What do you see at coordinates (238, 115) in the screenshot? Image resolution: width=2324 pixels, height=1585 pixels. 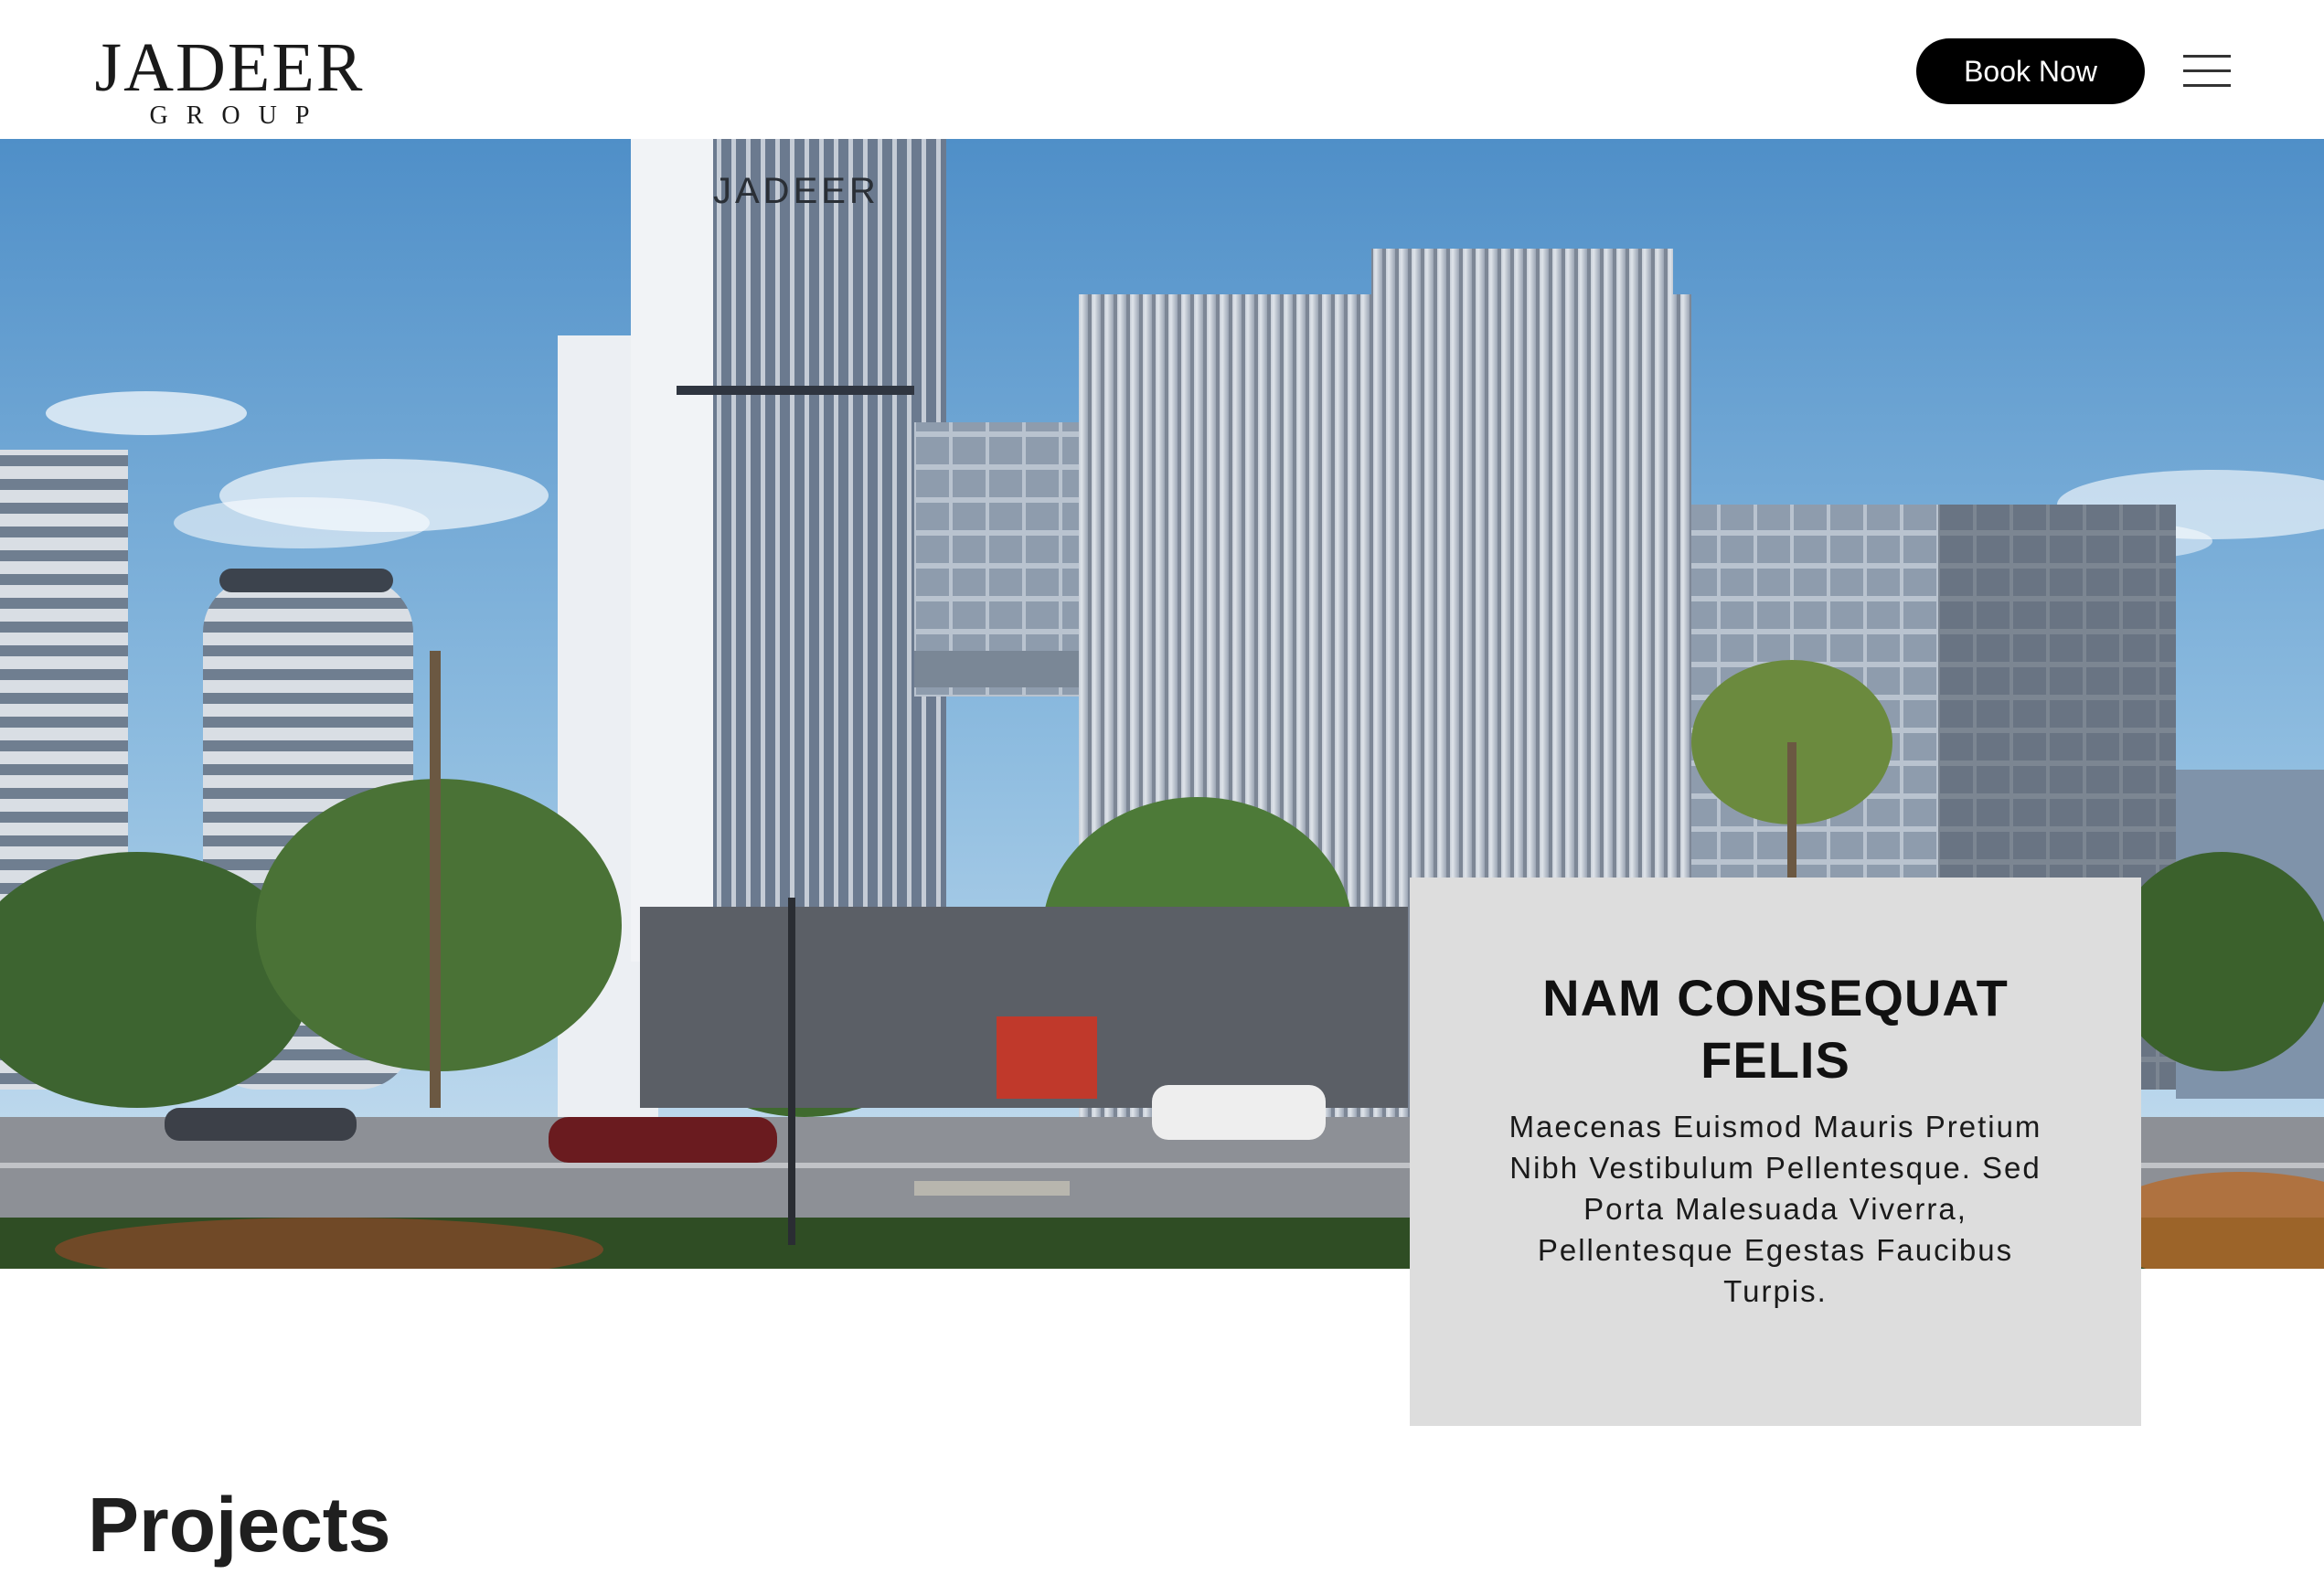 I see `logo-subtitle: GROUP` at bounding box center [238, 115].